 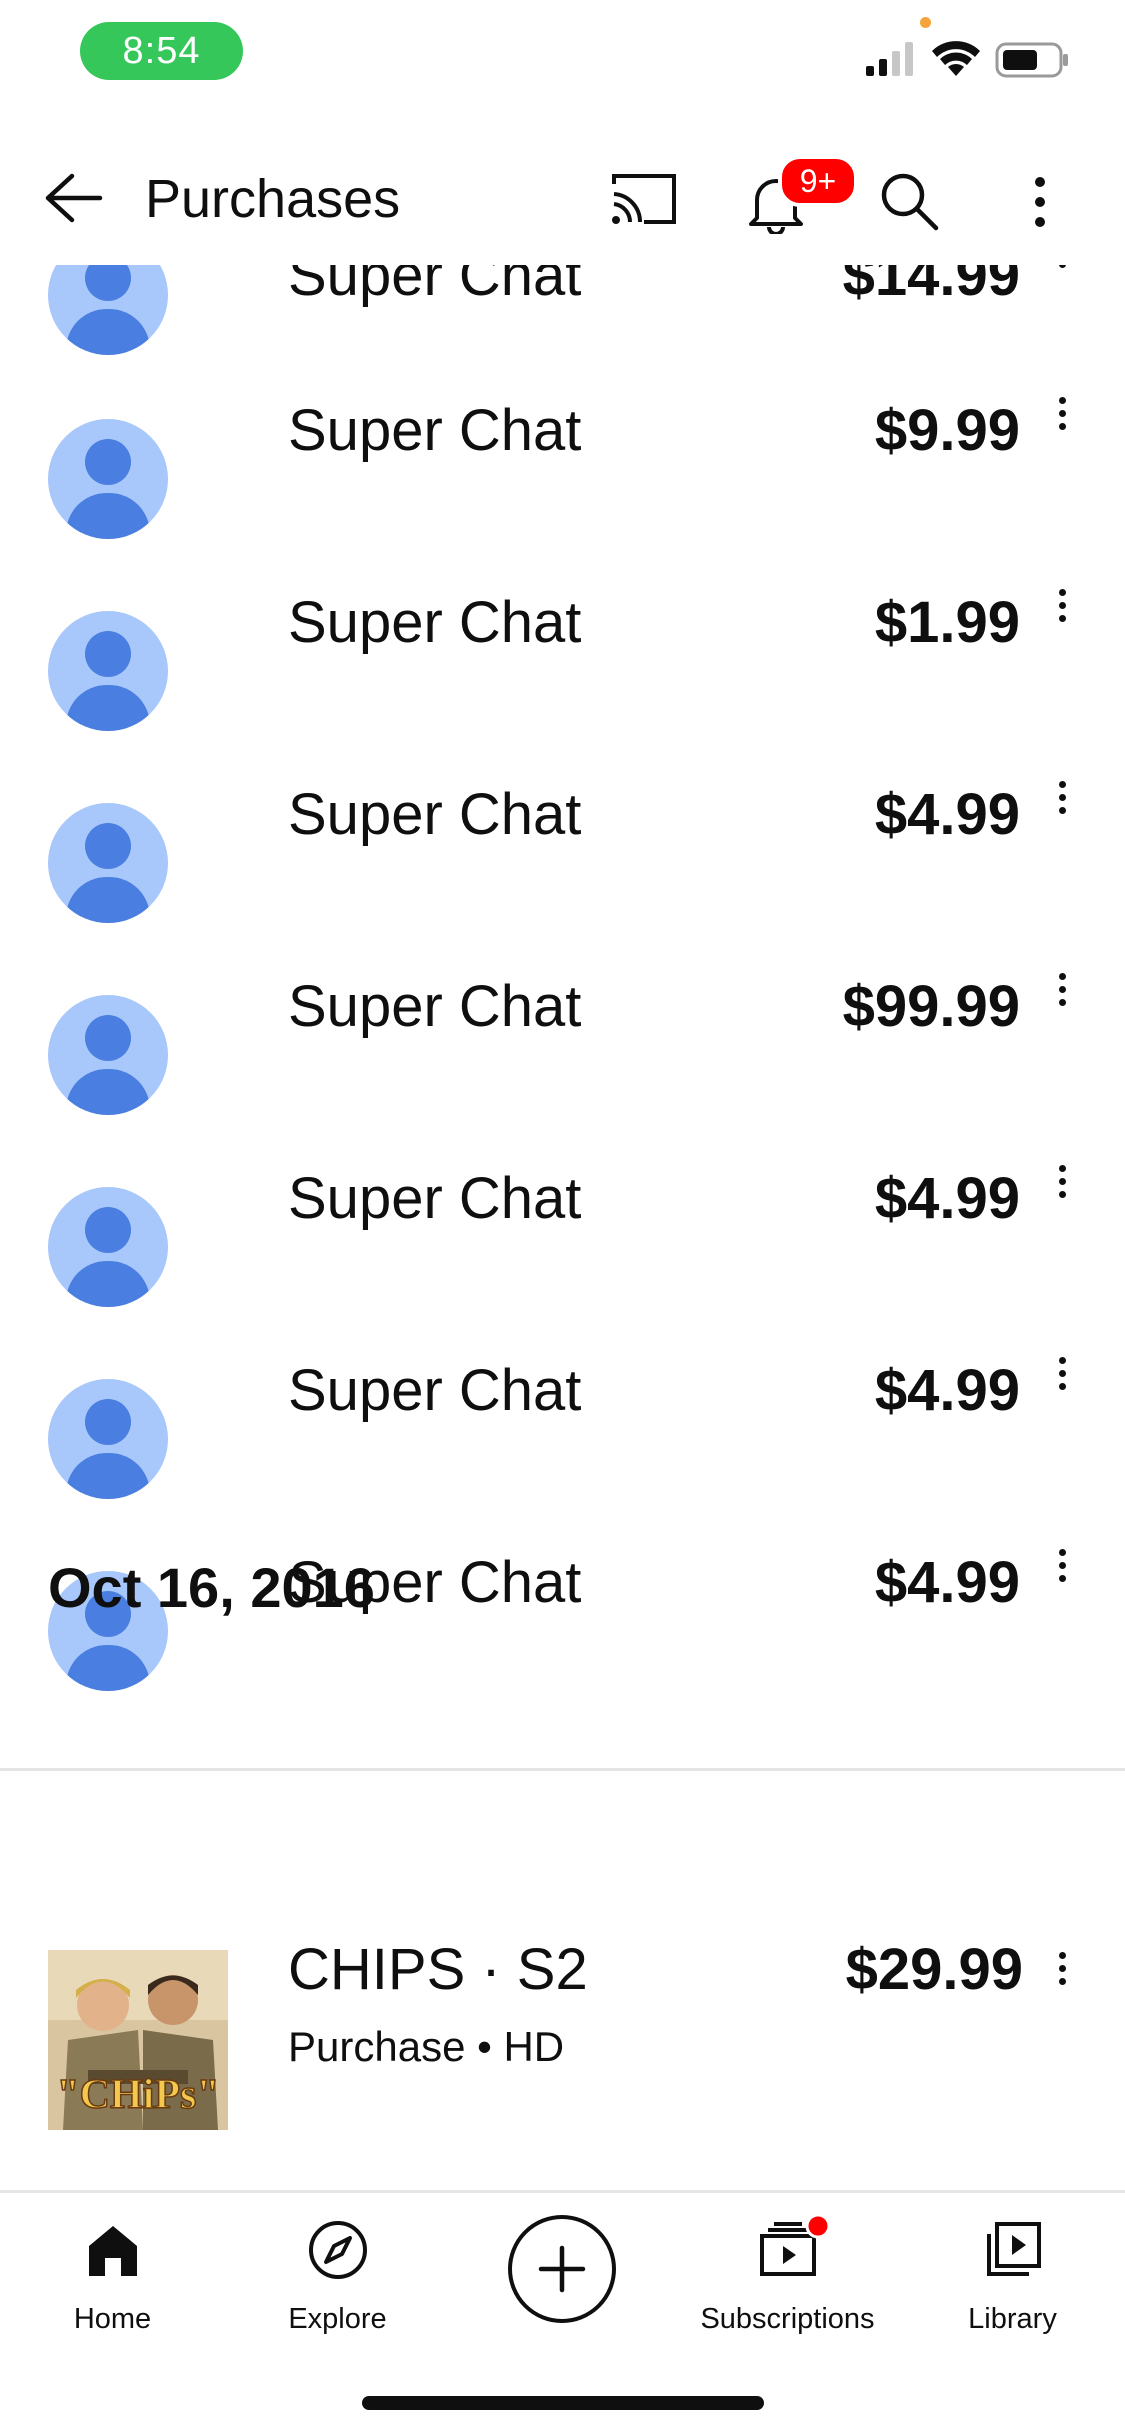 I want to click on nav-subscriptions-label: Subscriptions, so click(x=787, y=2319).